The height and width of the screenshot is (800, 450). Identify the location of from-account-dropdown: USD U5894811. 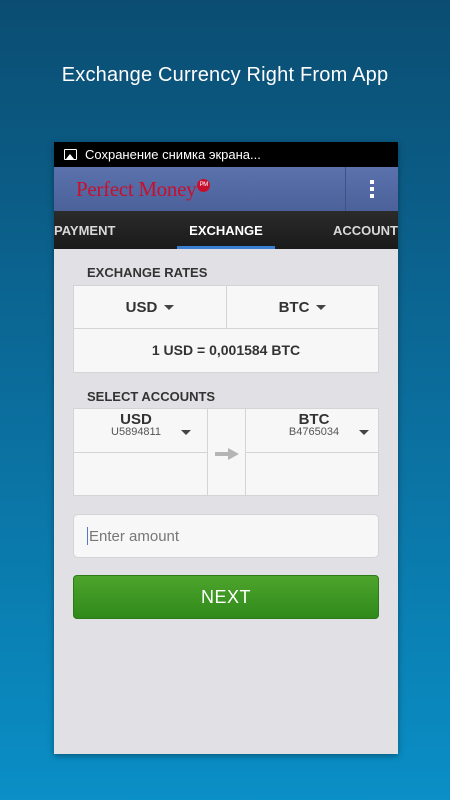
(143, 432).